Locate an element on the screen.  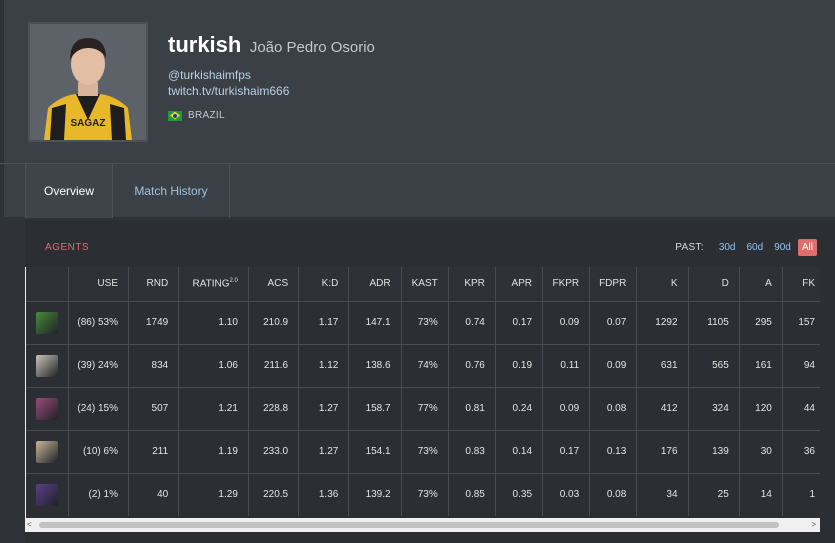
stat-cell-fk: 44 is located at coordinates (801, 408).